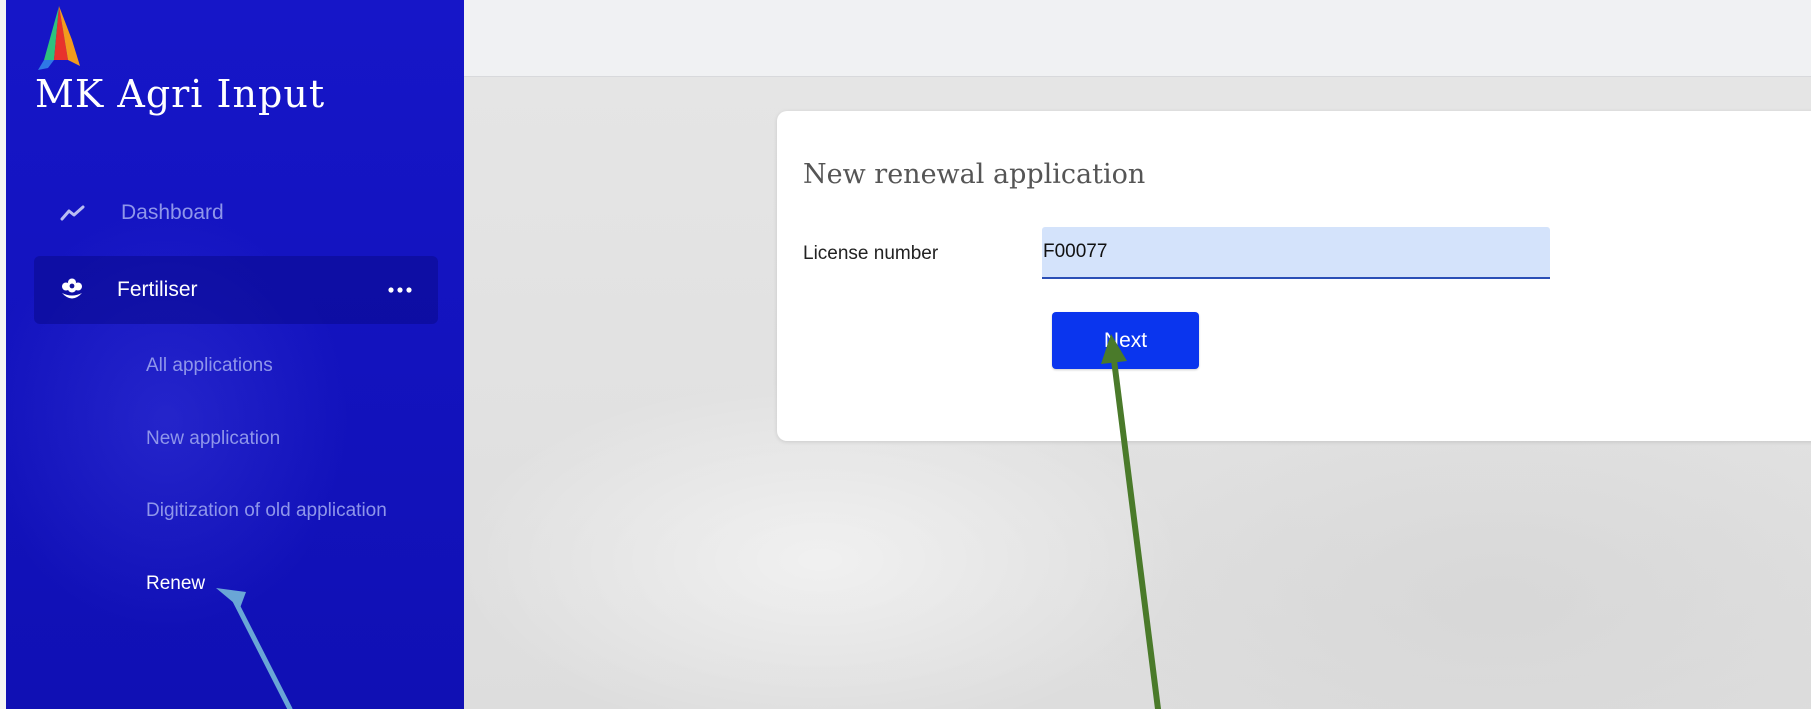 The image size is (1811, 709). Describe the element at coordinates (1125, 340) in the screenshot. I see `next-button: Next` at that location.